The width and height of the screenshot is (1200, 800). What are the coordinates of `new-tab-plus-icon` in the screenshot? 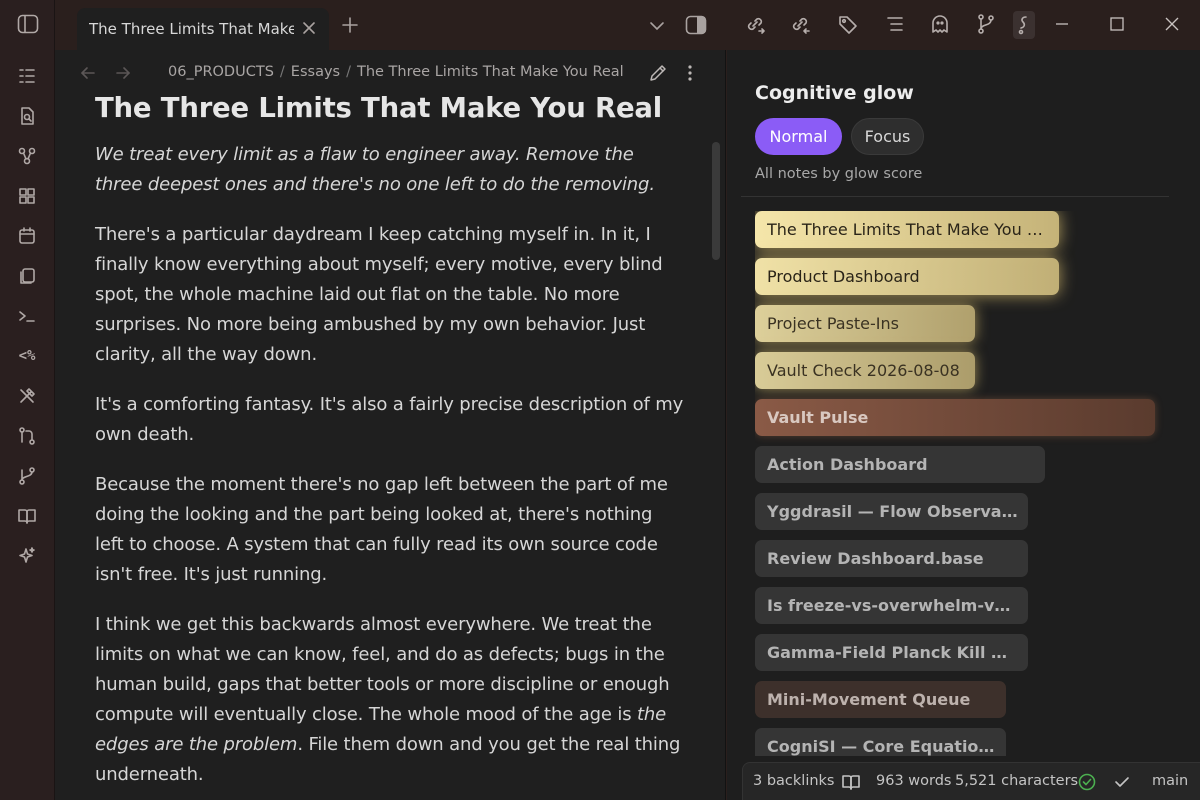 It's located at (350, 25).